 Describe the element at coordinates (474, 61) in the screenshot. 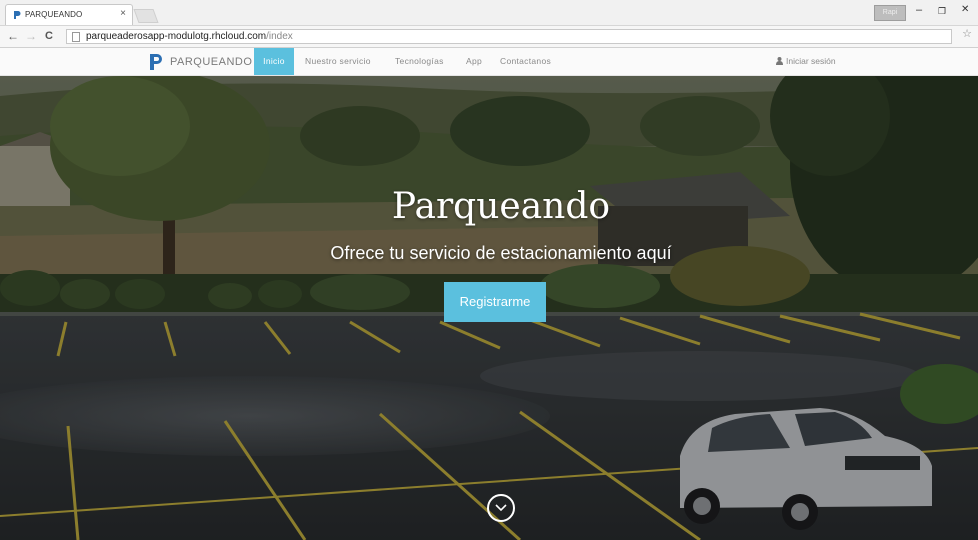

I see `nav-item-app: App` at that location.